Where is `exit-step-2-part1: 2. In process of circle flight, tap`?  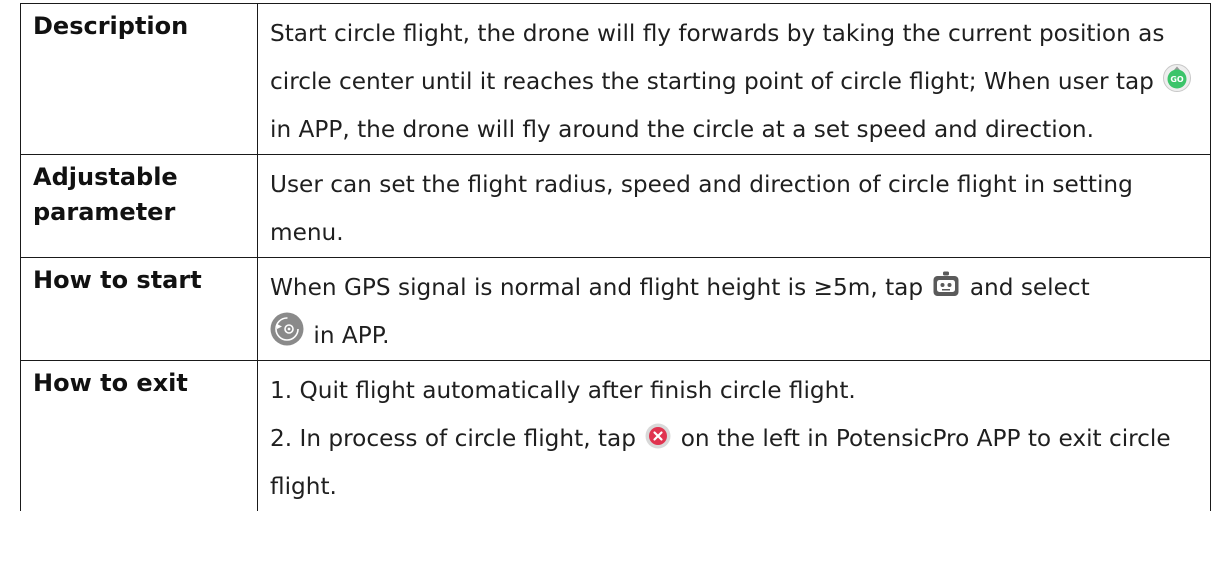
exit-step-2-part1: 2. In process of circle flight, tap is located at coordinates (453, 438).